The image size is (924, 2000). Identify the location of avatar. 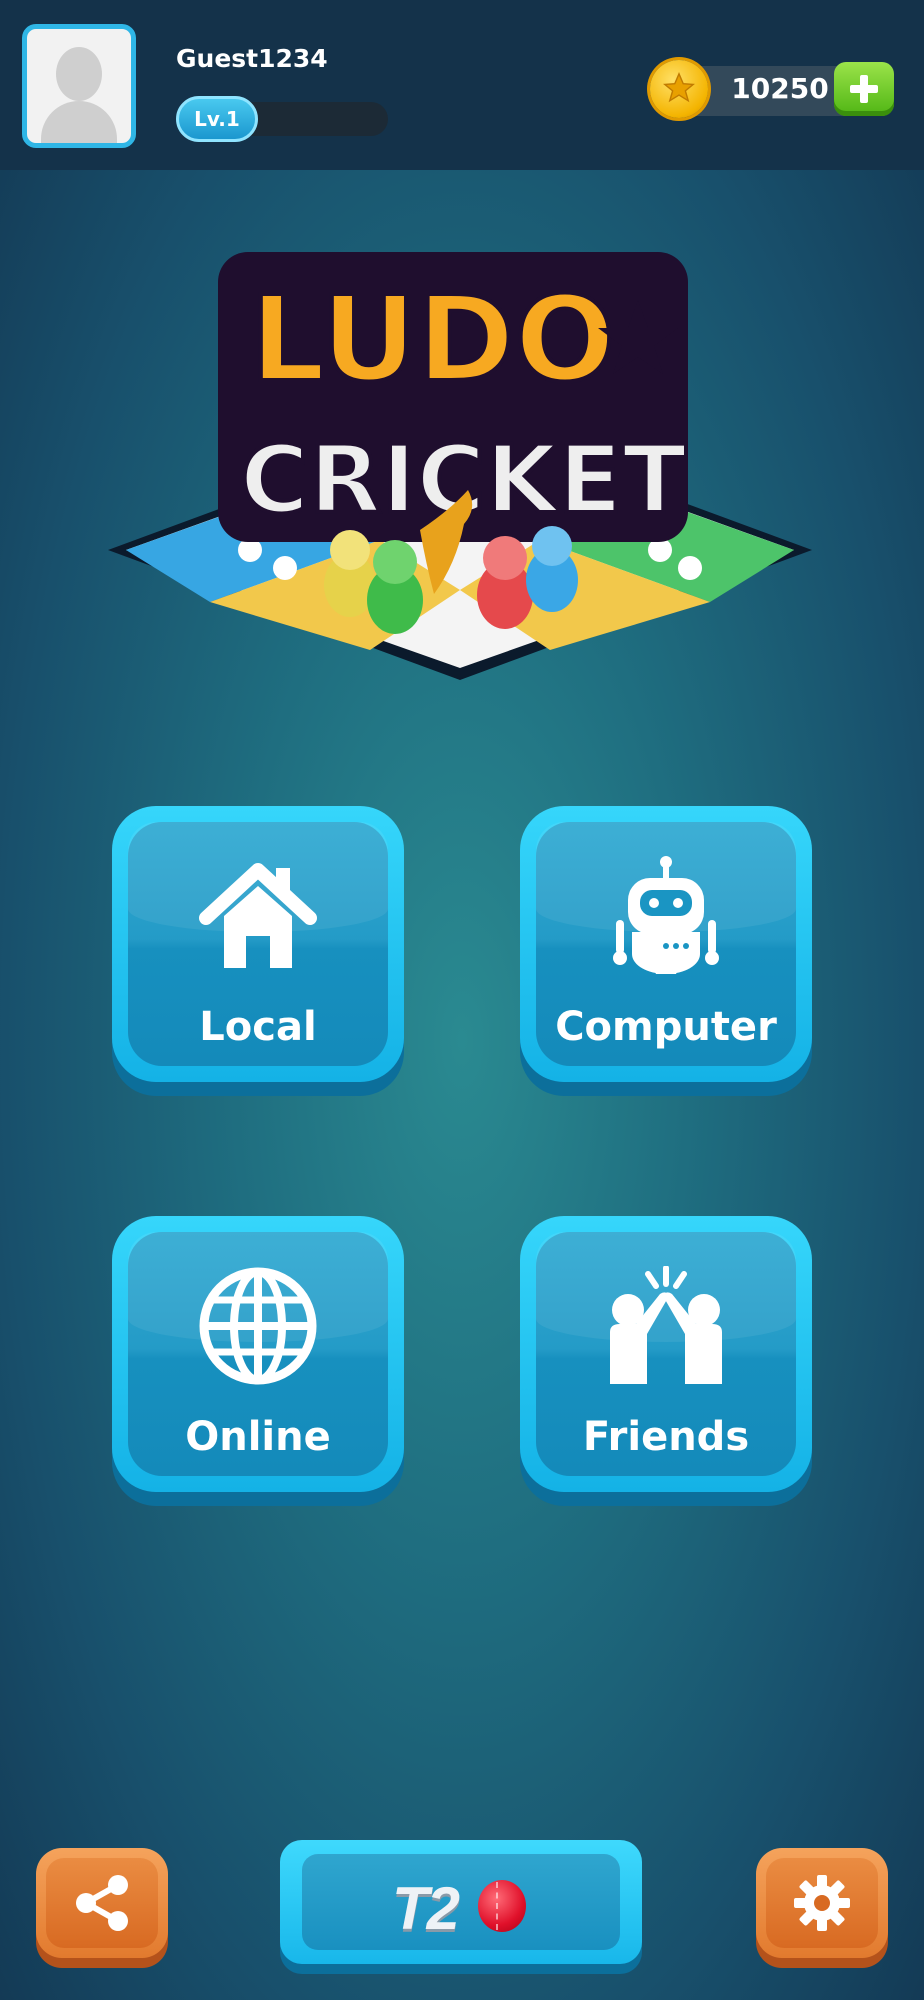
(79, 86).